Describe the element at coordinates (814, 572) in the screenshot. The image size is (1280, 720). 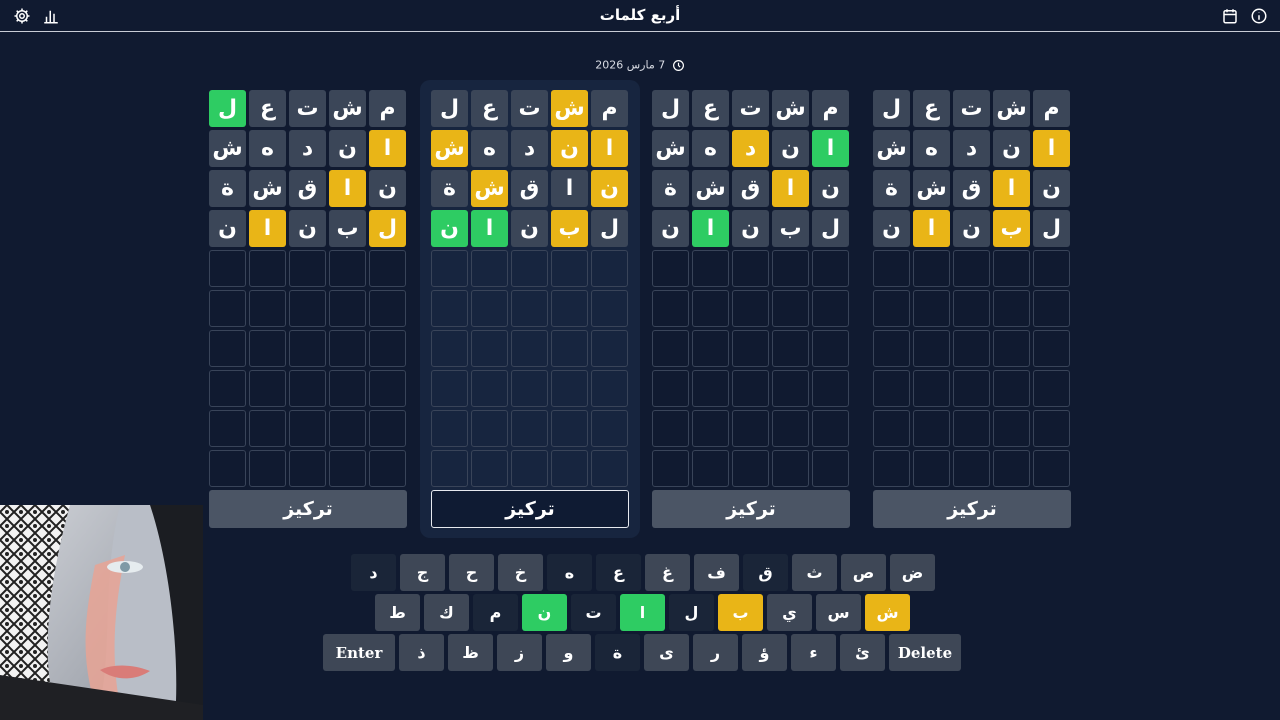
I see `letter-key: ث` at that location.